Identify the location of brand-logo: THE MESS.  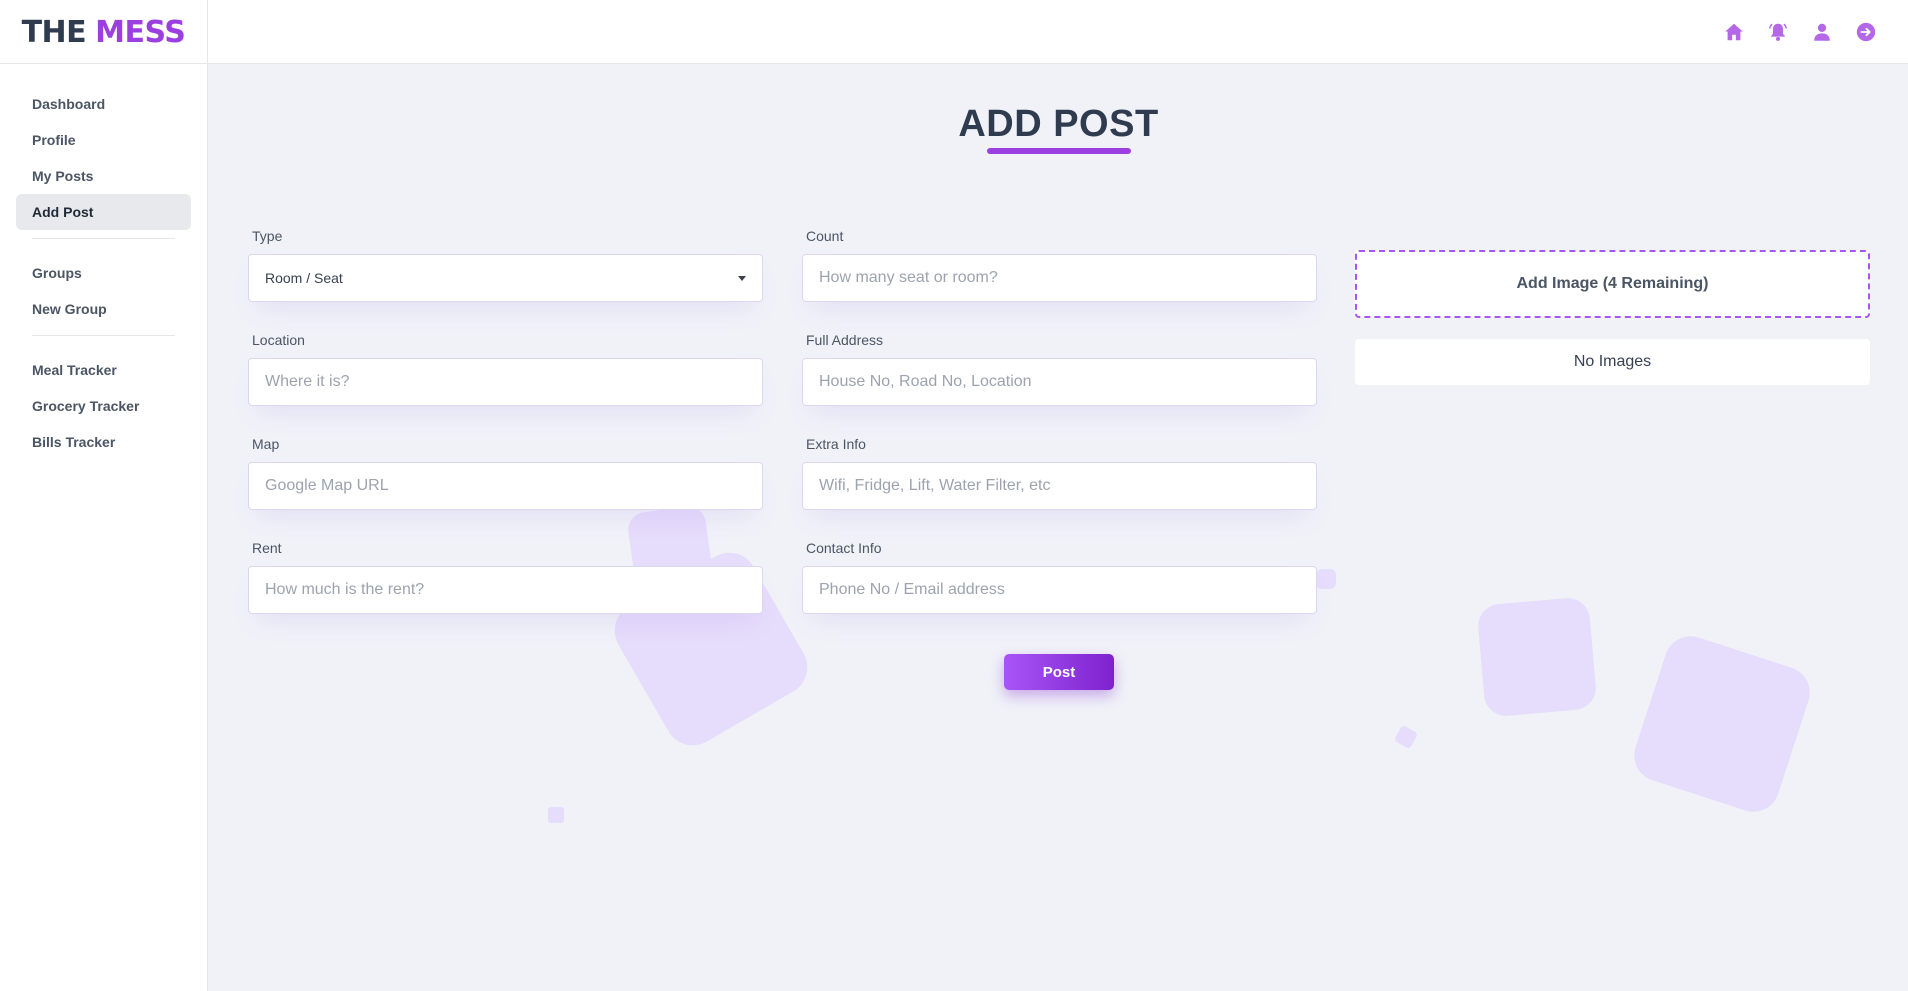
(104, 32).